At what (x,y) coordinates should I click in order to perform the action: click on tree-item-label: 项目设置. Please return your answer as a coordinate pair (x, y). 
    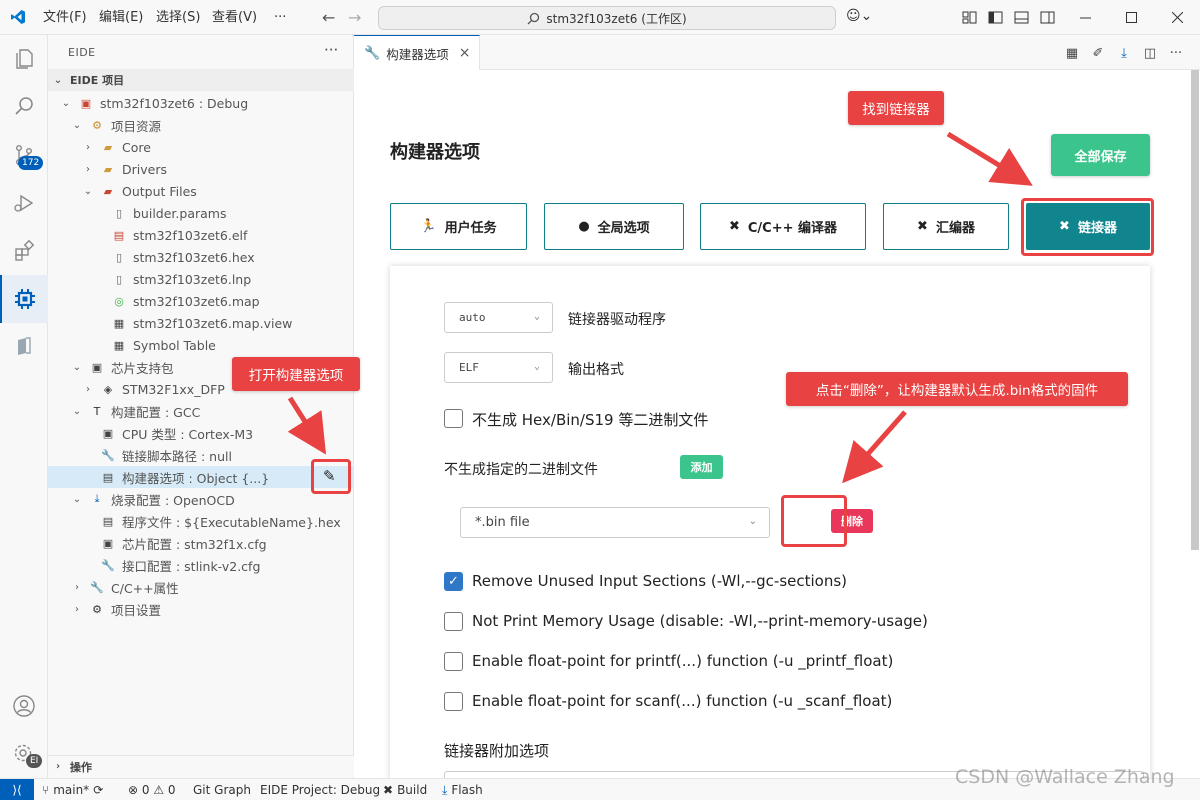
    Looking at the image, I should click on (136, 610).